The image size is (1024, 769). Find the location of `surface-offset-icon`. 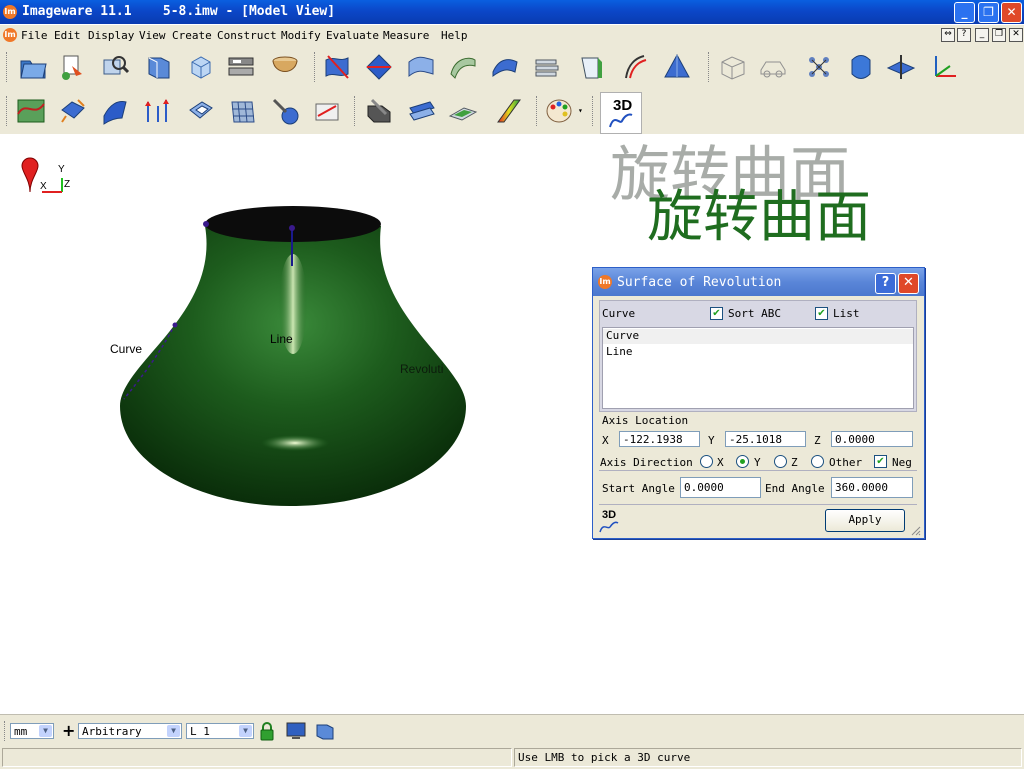

surface-offset-icon is located at coordinates (635, 67).